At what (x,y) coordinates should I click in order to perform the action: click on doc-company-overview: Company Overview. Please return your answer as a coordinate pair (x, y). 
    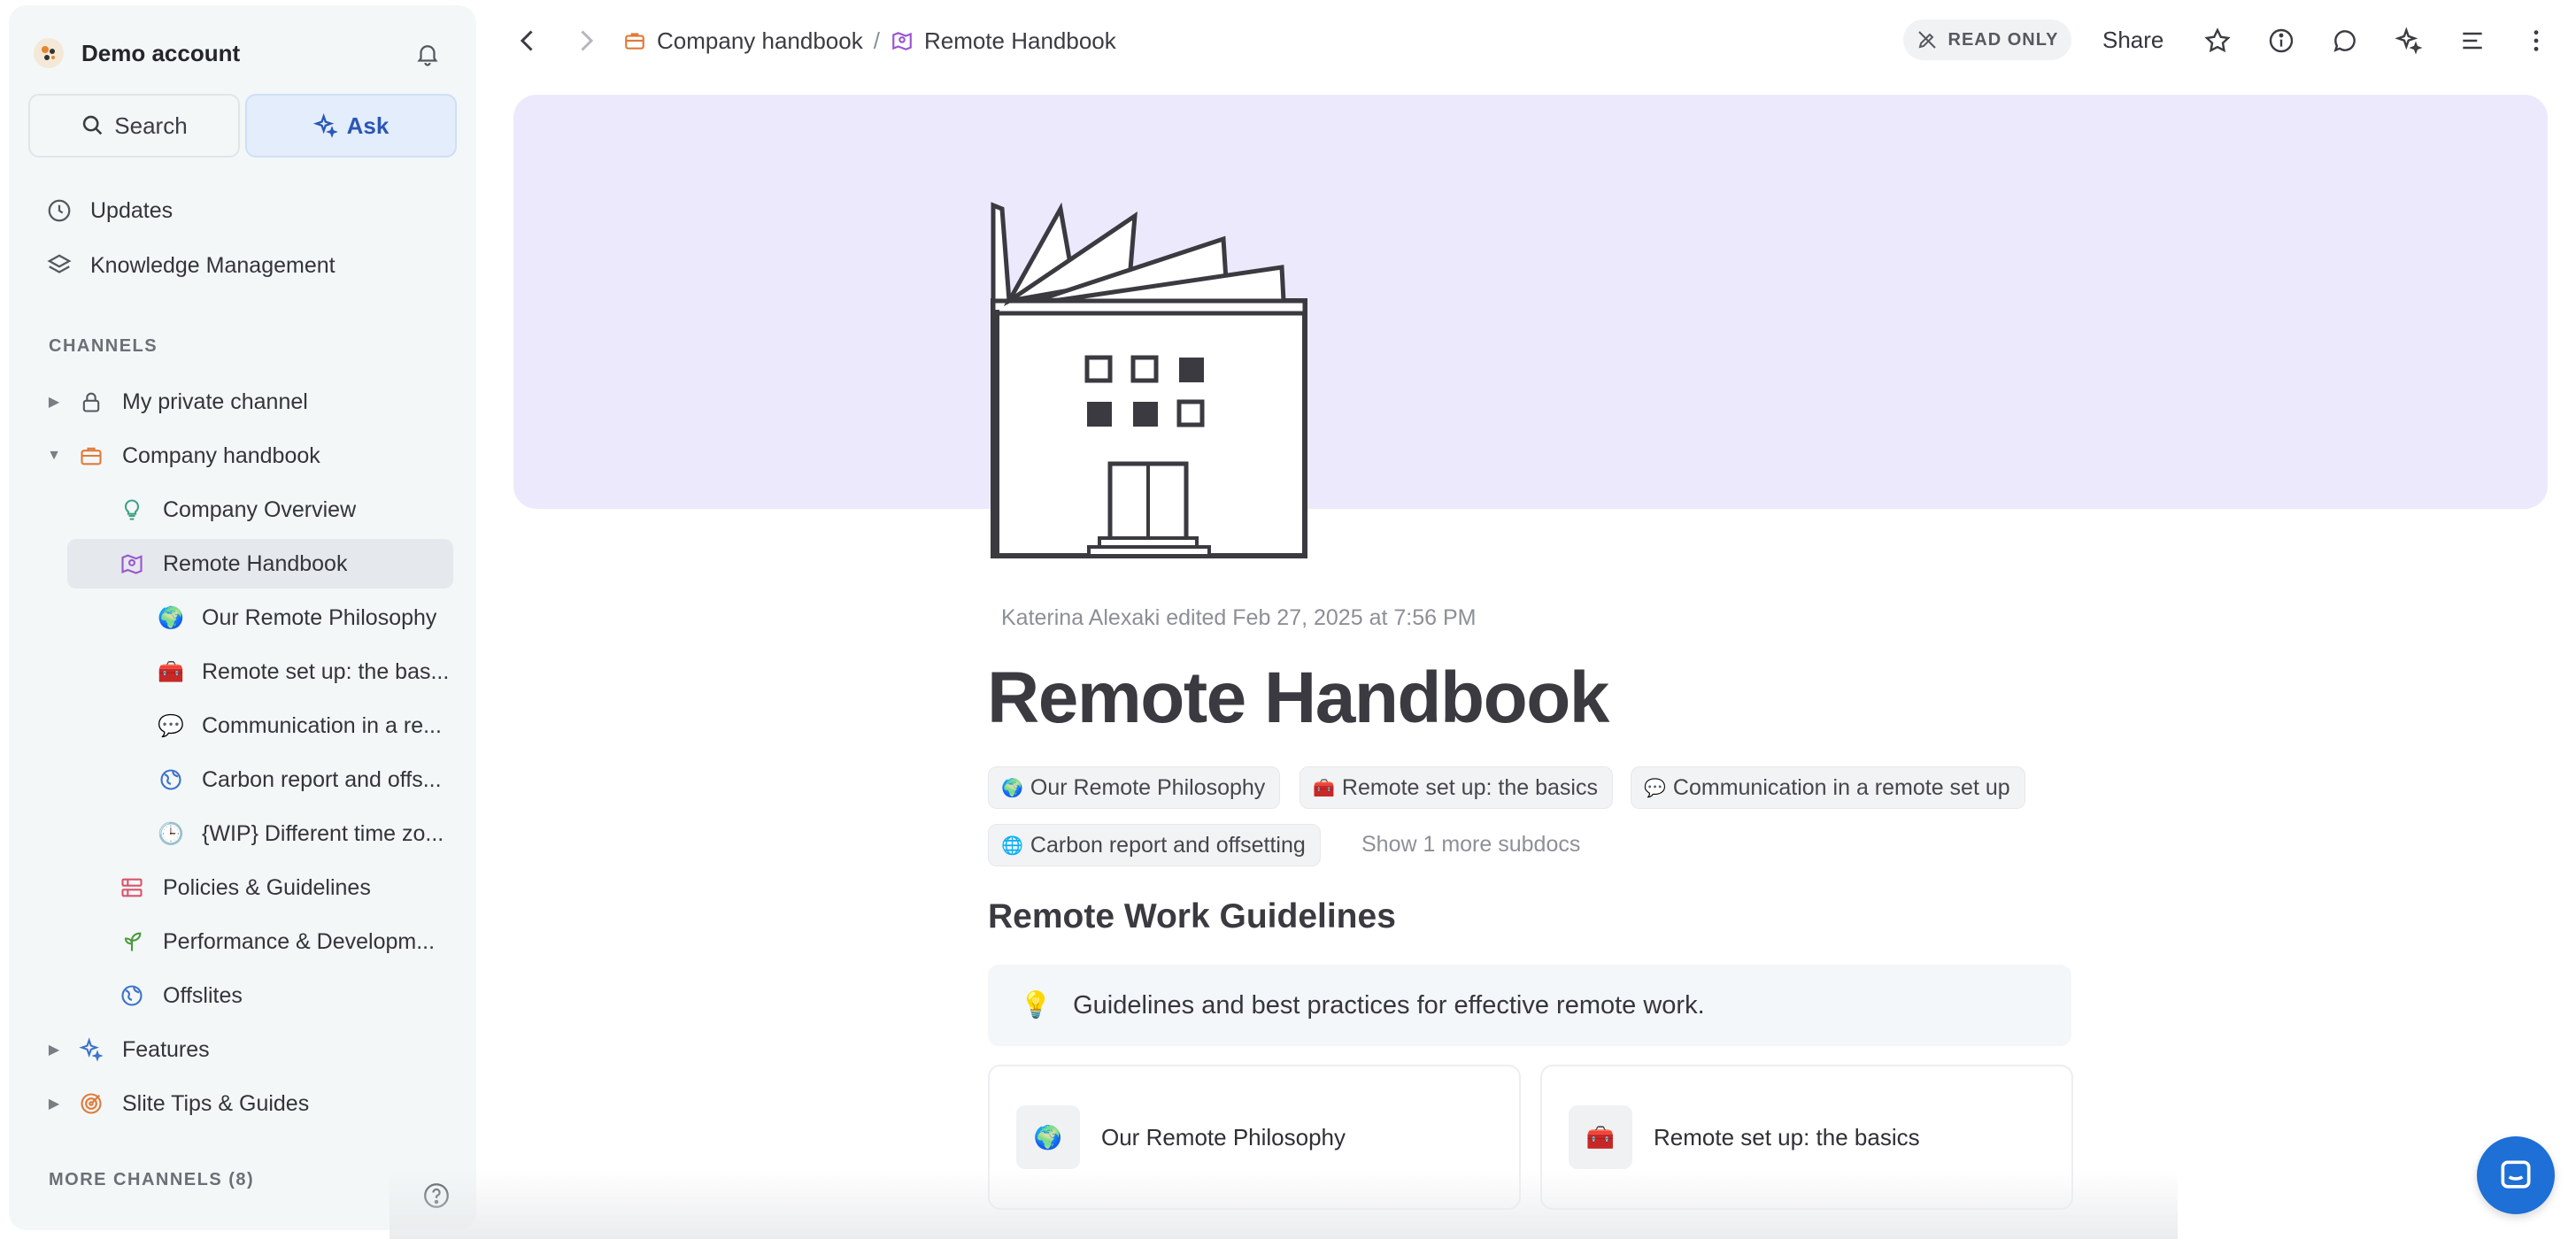
    Looking at the image, I should click on (220, 510).